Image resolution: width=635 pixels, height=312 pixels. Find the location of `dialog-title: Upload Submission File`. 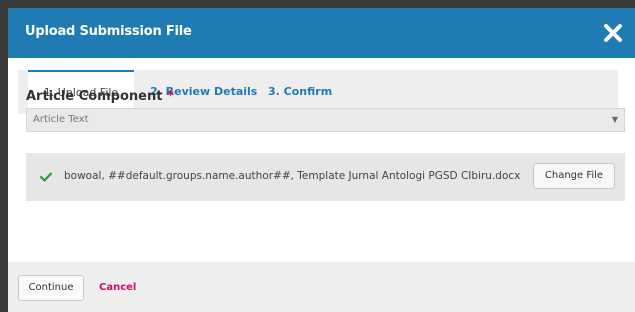

dialog-title: Upload Submission File is located at coordinates (108, 31).